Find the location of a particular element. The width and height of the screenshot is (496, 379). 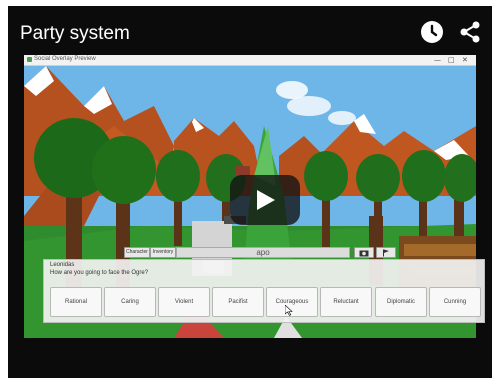

dialogue-question: How are you going to face the Ogre? is located at coordinates (99, 273).